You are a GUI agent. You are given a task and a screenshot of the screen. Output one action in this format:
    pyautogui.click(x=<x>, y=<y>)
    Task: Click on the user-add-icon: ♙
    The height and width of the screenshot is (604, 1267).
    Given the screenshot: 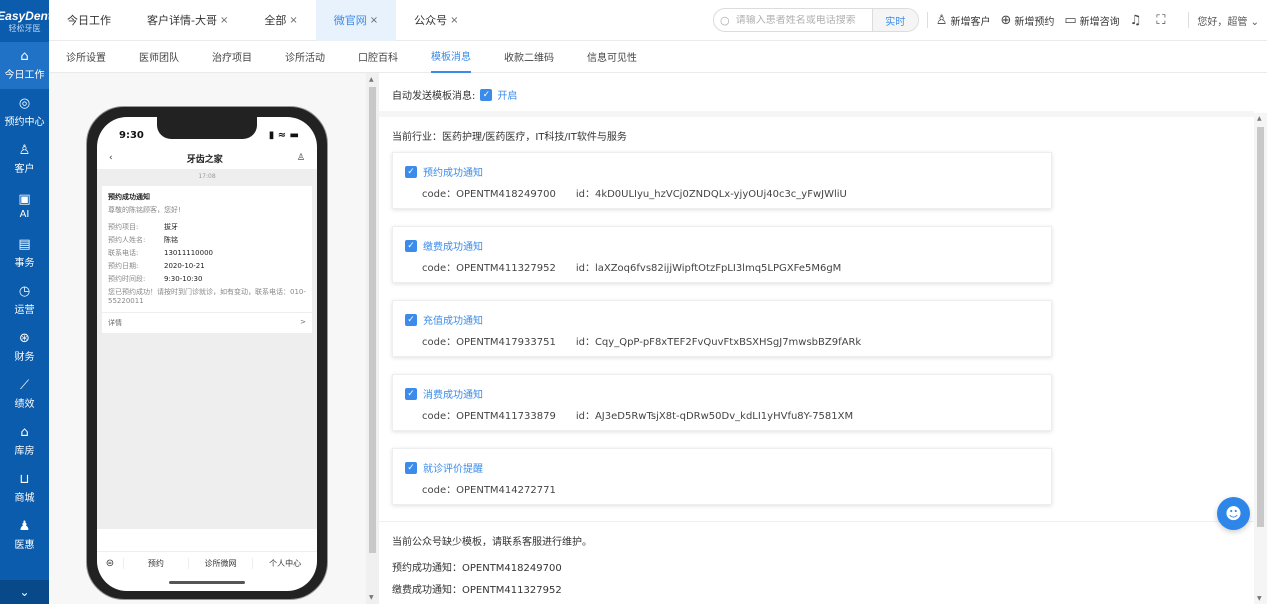 What is the action you would take?
    pyautogui.click(x=941, y=20)
    